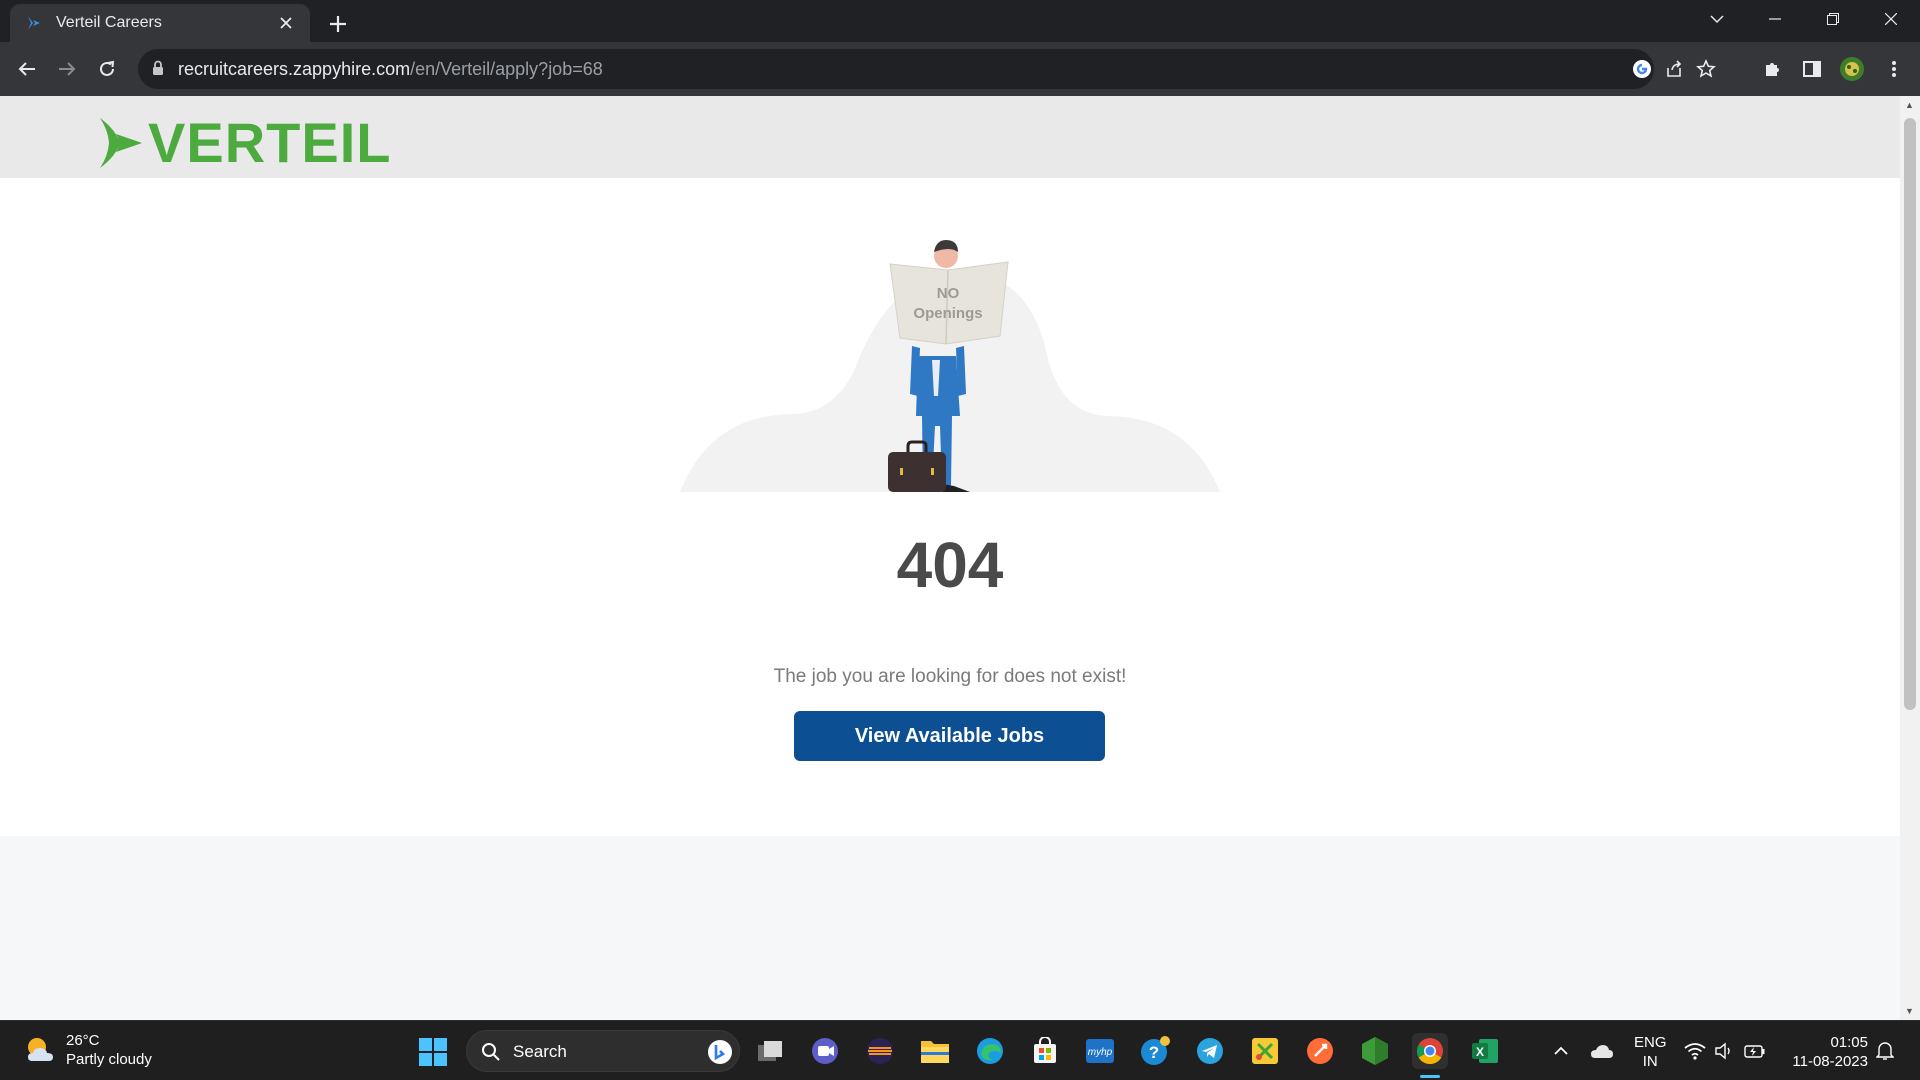 The image size is (1920, 1080). Describe the element at coordinates (1717, 19) in the screenshot. I see `tab-search-chevron-icon` at that location.